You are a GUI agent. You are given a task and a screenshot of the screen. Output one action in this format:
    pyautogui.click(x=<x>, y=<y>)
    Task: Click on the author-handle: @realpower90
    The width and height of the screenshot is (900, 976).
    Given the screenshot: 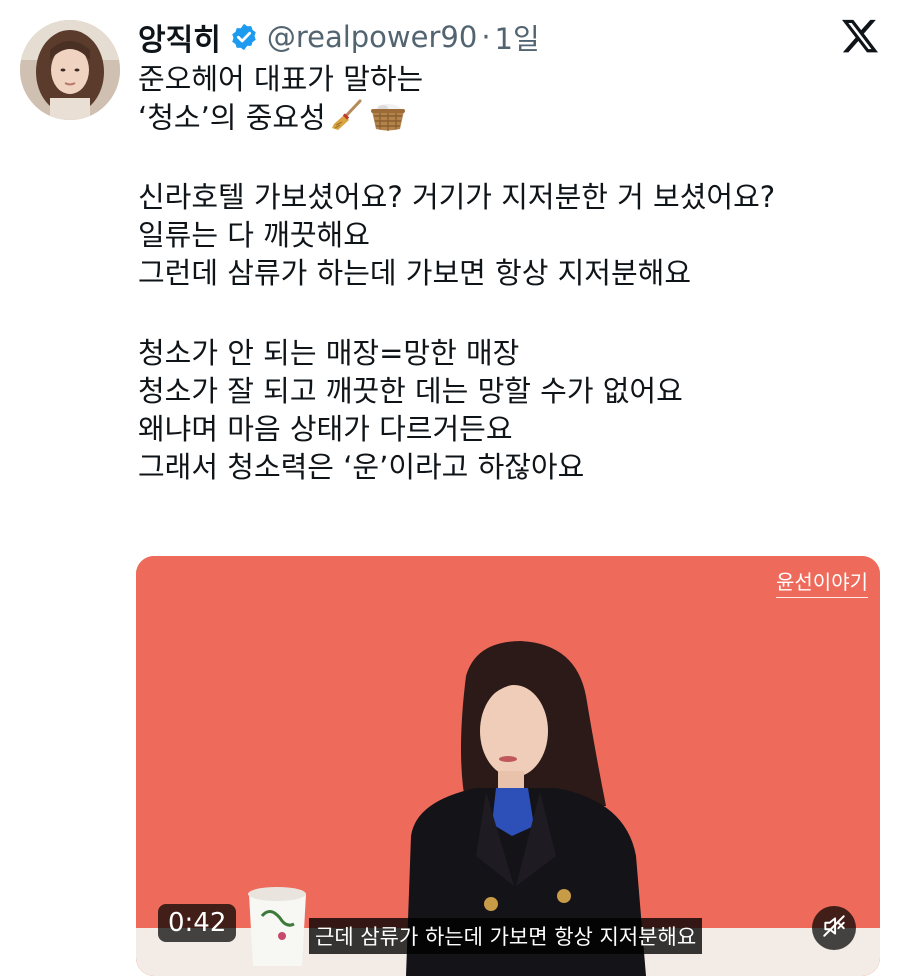 What is the action you would take?
    pyautogui.click(x=372, y=37)
    